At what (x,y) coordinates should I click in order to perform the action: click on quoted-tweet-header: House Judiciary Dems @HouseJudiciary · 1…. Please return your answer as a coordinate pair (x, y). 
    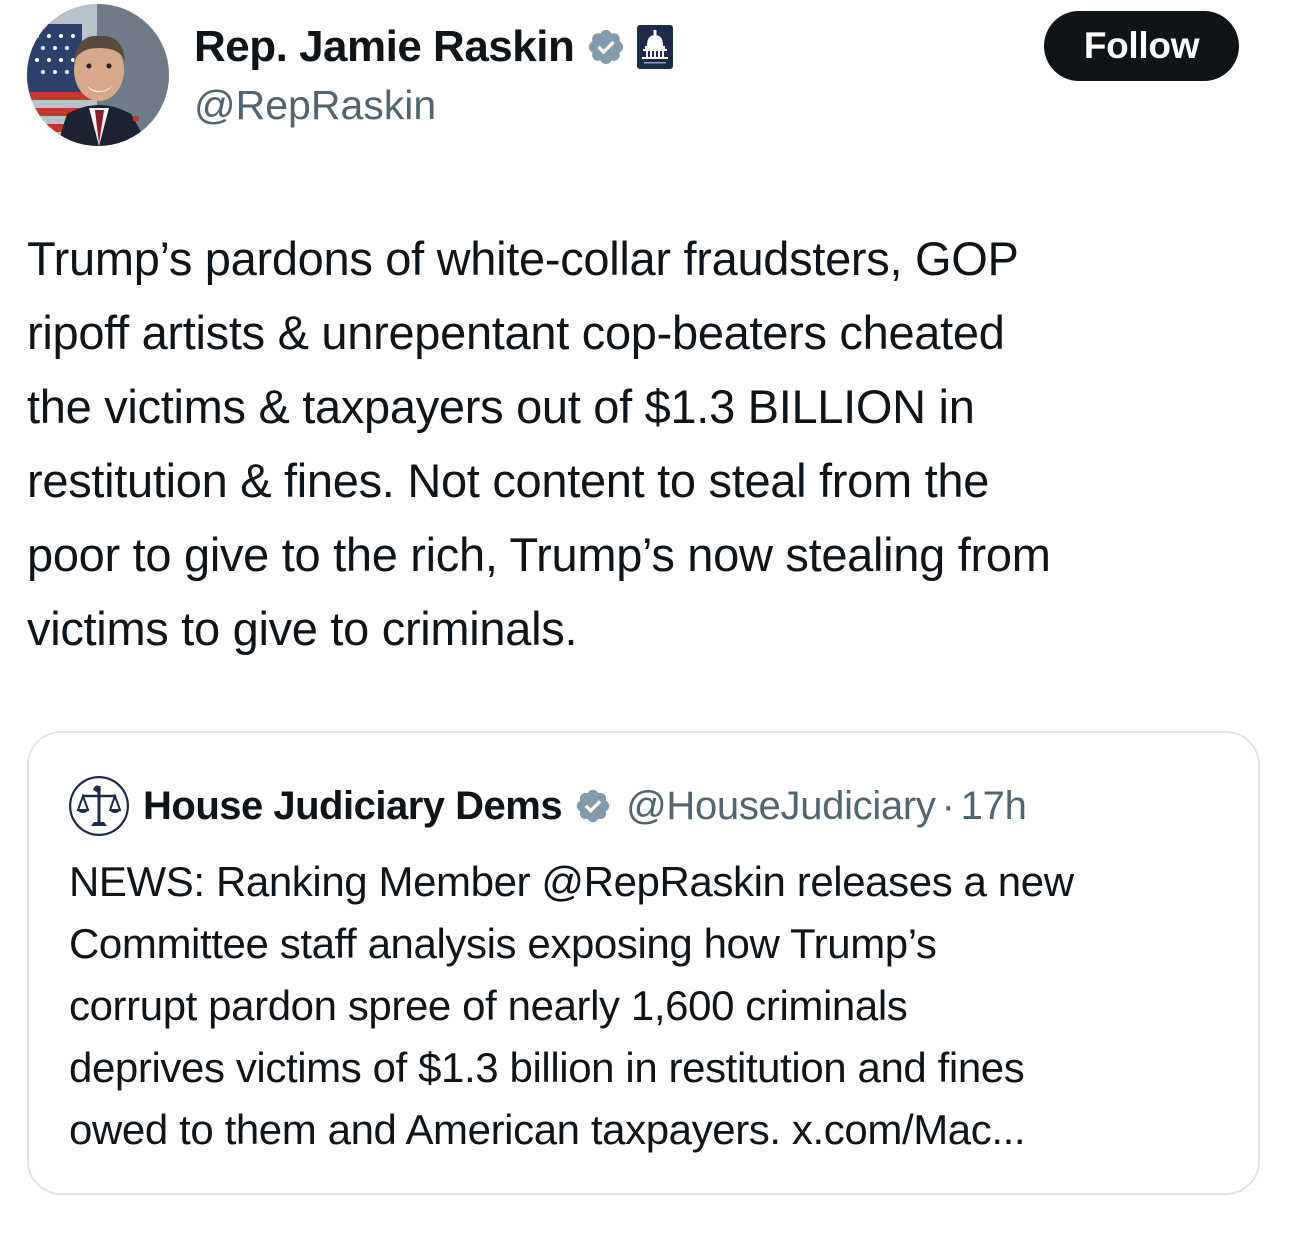
    Looking at the image, I should click on (548, 806).